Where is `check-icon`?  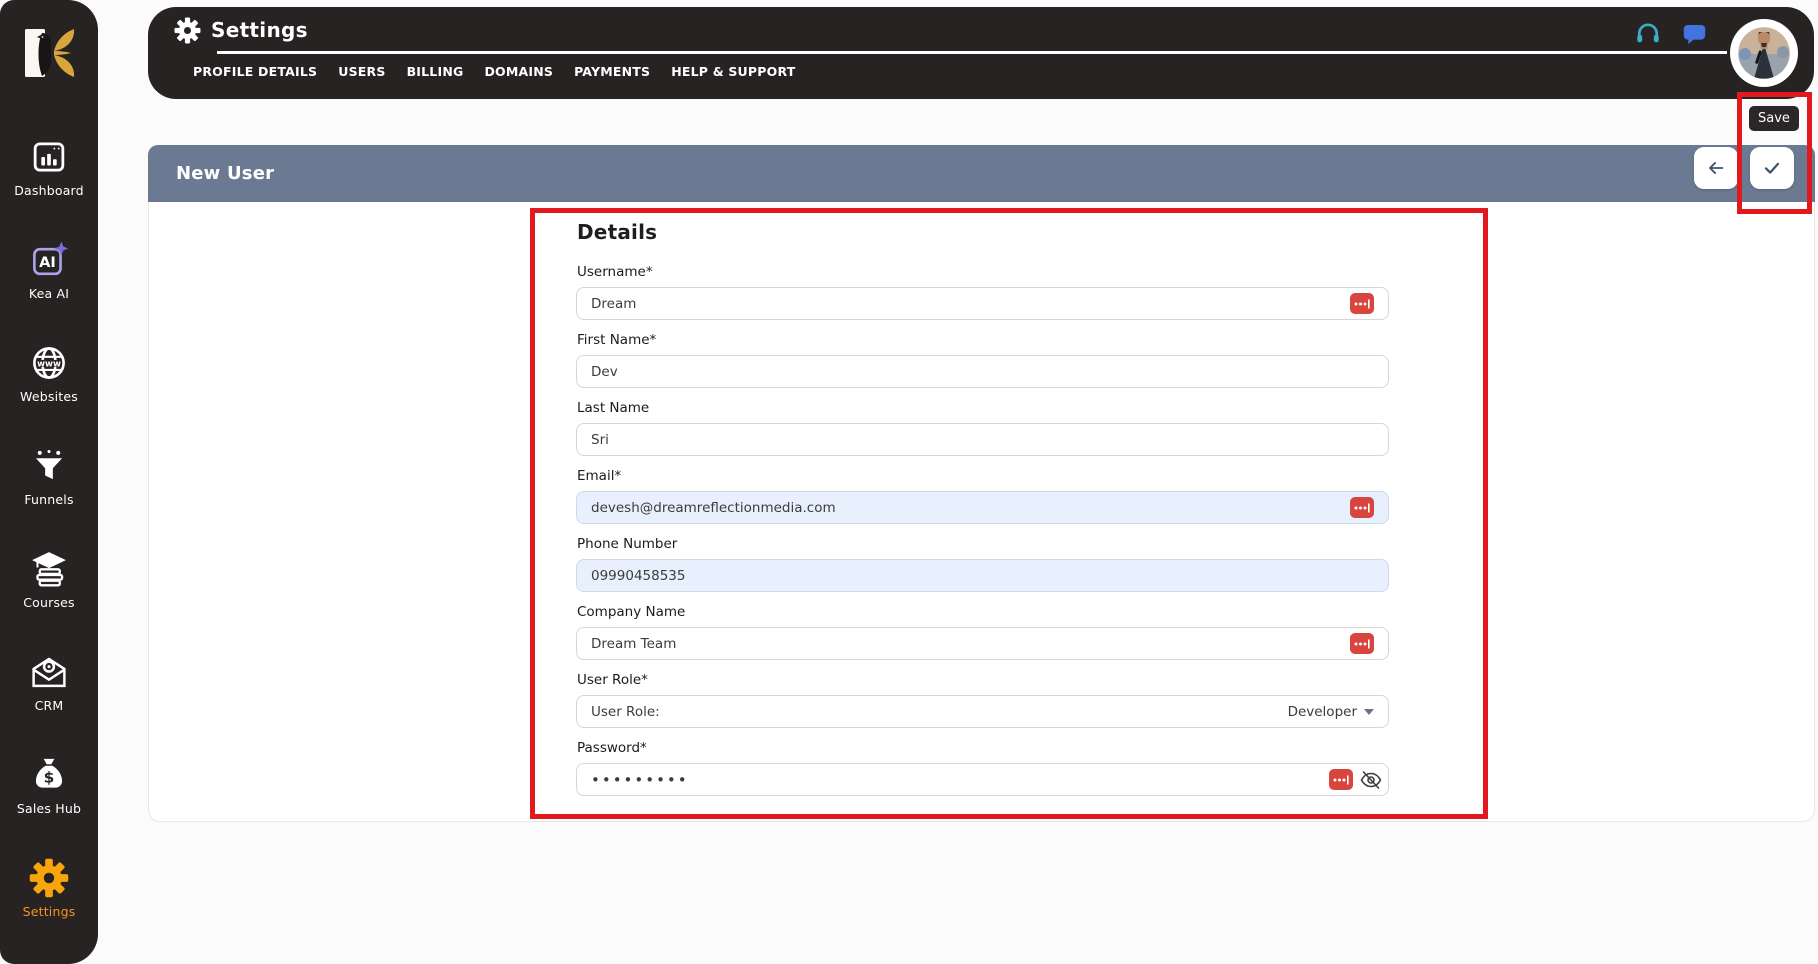 check-icon is located at coordinates (1772, 168).